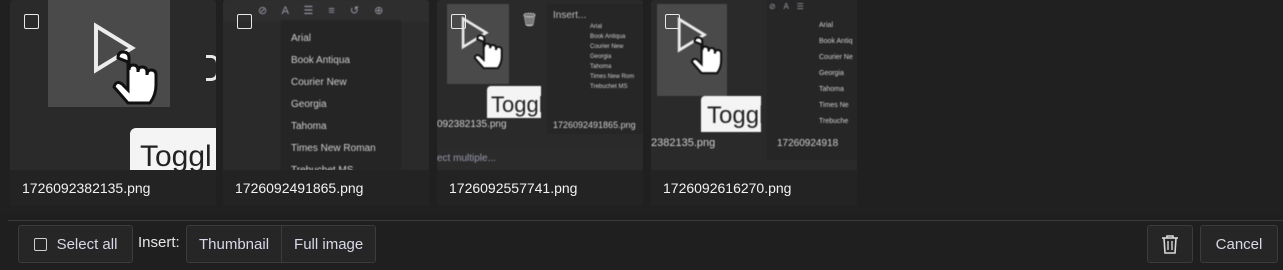 The image size is (1283, 270). What do you see at coordinates (540, 188) in the screenshot?
I see `item-filename: 1726092557741.png` at bounding box center [540, 188].